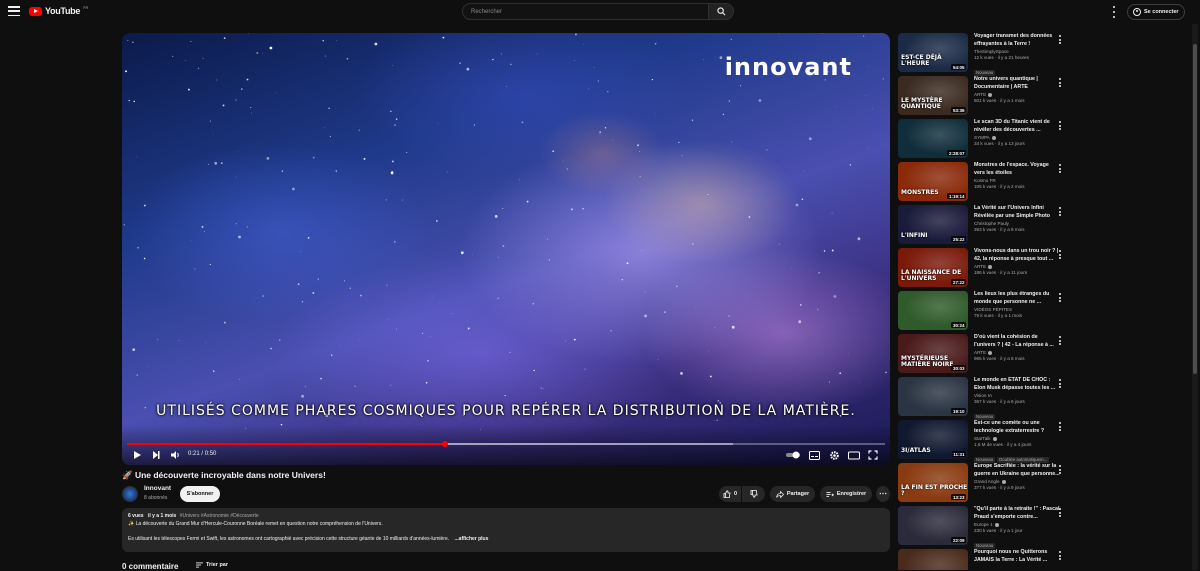 The width and height of the screenshot is (1200, 571). Describe the element at coordinates (958, 325) in the screenshot. I see `video-duration: 30:24` at that location.